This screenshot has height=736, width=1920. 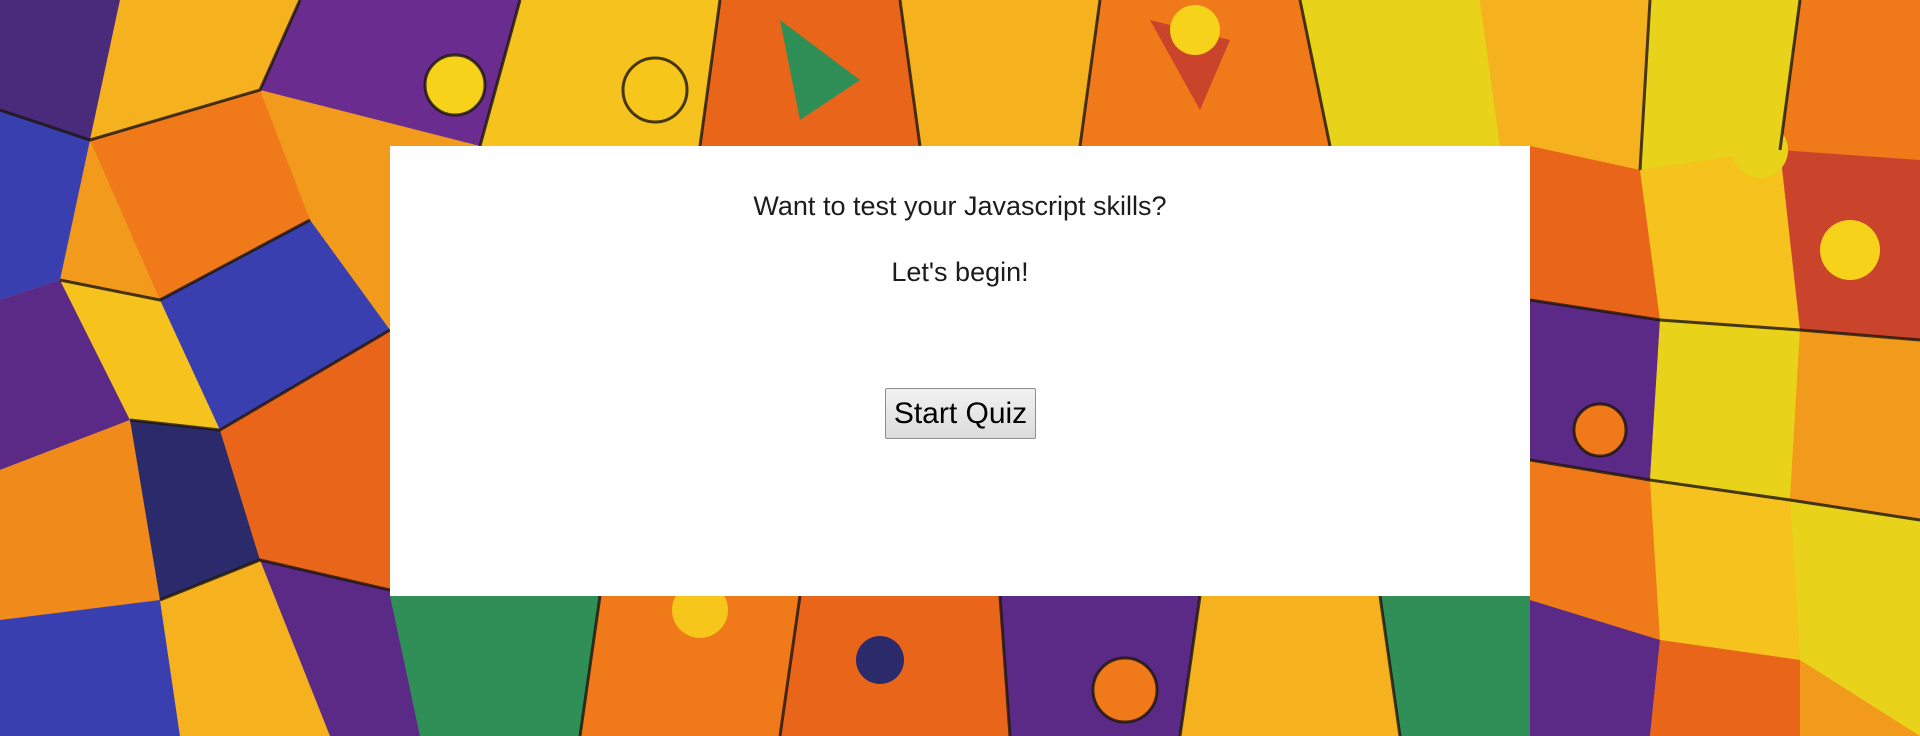 What do you see at coordinates (960, 206) in the screenshot?
I see `quiz-prompt-text: Want to test your Javascript skills?` at bounding box center [960, 206].